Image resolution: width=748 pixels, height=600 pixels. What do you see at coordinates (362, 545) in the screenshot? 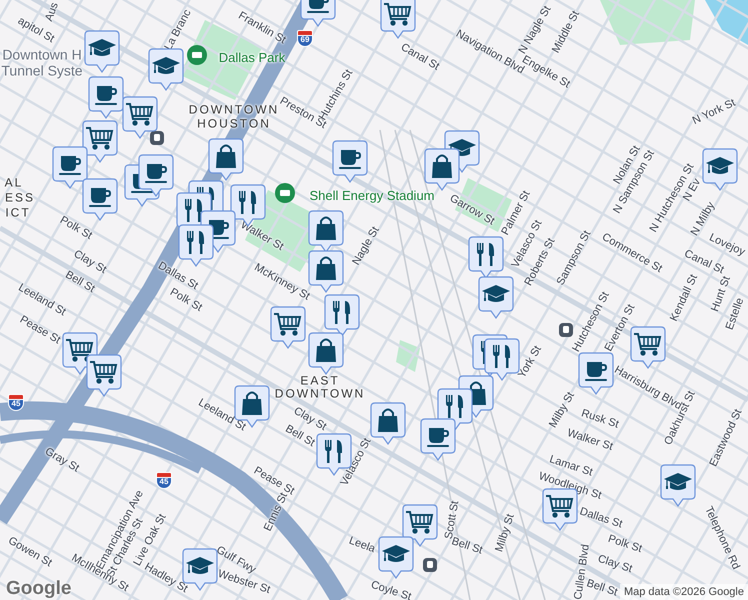
I see `street-label: Leela` at bounding box center [362, 545].